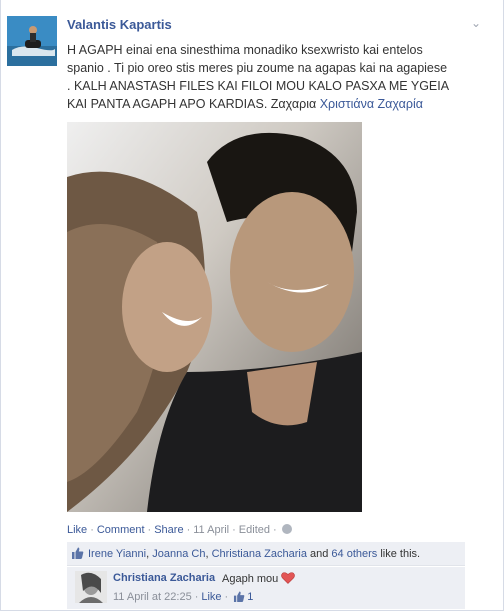 The height and width of the screenshot is (611, 504). I want to click on comment-text: Agaph mou, so click(259, 578).